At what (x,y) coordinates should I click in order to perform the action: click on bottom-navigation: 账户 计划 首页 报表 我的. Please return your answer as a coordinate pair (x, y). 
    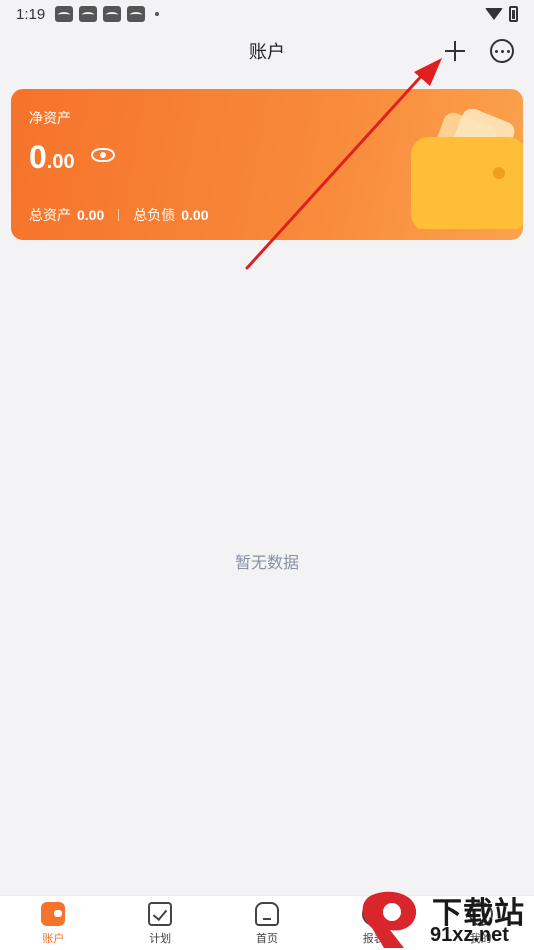
    Looking at the image, I should click on (267, 922).